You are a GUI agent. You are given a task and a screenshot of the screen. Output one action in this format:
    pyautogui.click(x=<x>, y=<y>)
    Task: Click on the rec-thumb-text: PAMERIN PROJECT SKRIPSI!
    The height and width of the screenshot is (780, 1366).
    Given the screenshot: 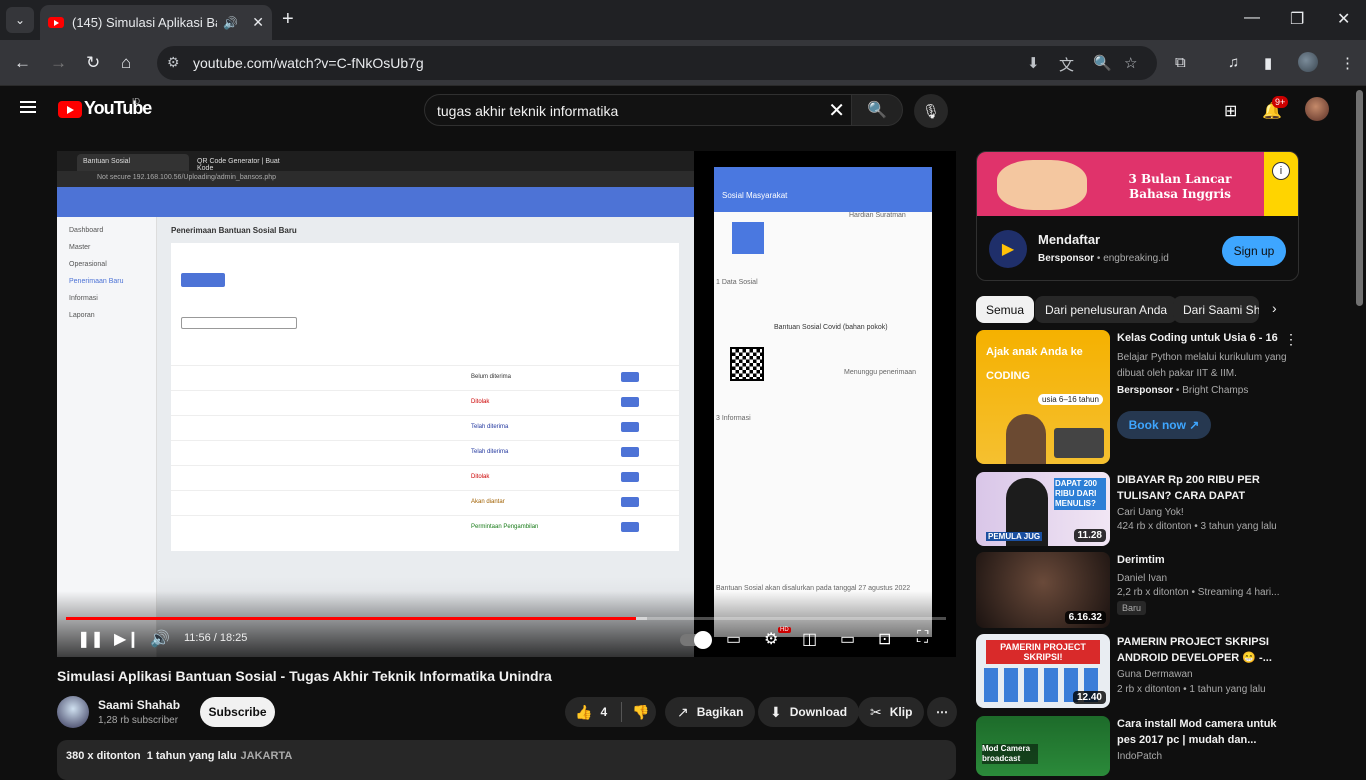 What is the action you would take?
    pyautogui.click(x=1043, y=652)
    